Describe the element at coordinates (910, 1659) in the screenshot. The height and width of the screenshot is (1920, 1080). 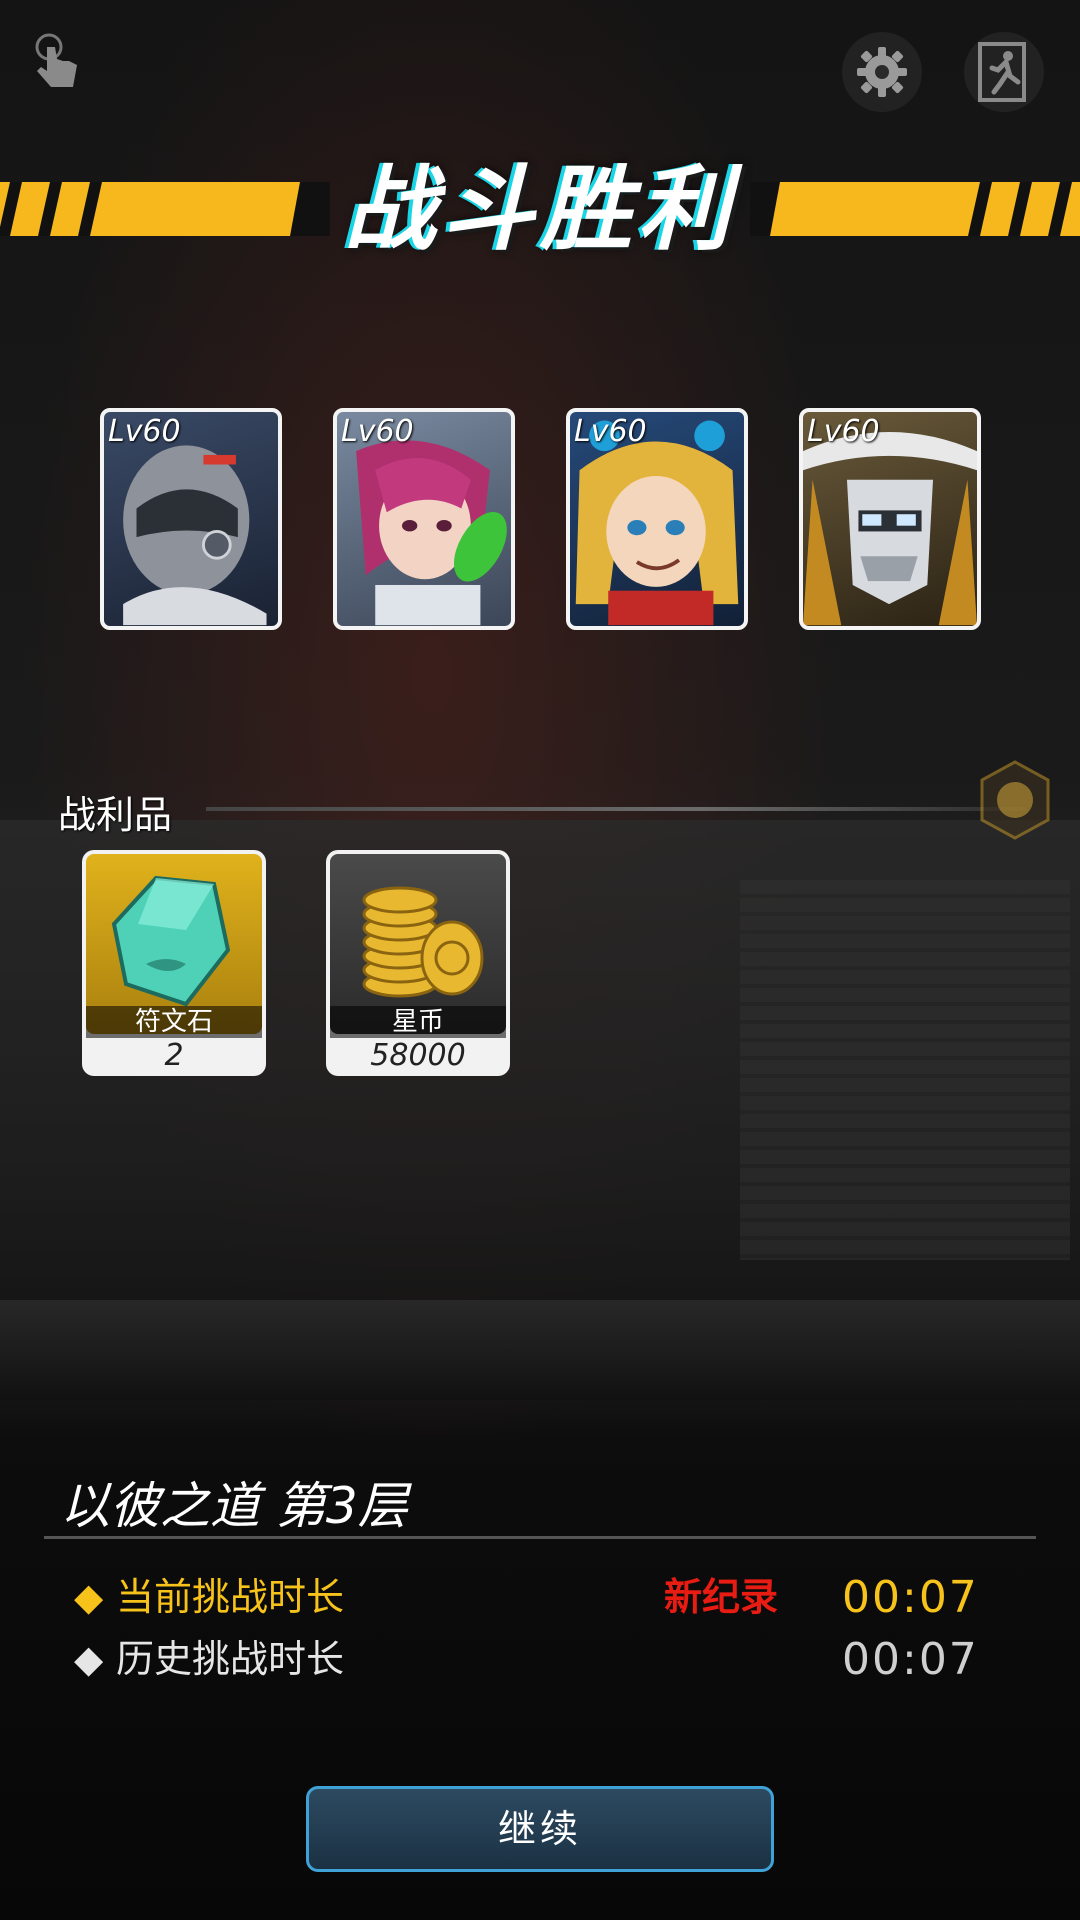
I see `history-duration-value: 00:07` at that location.